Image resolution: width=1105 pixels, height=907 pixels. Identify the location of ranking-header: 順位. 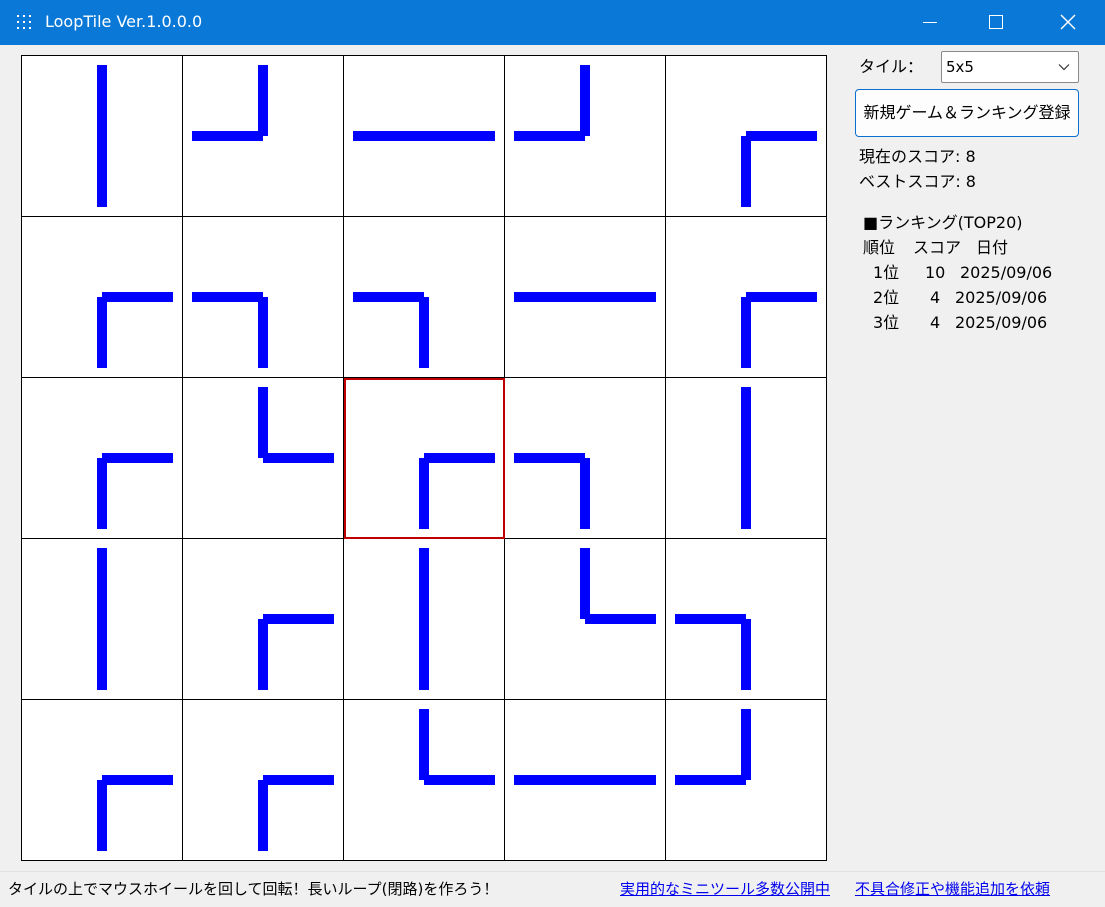
(879, 247).